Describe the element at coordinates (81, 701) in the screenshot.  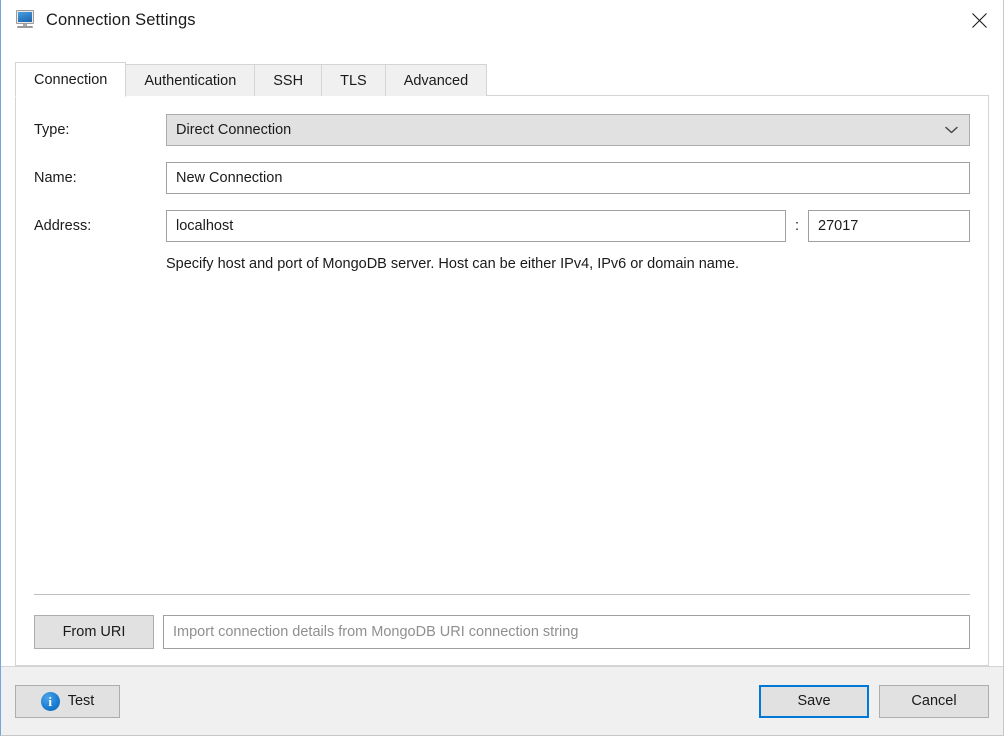
I see `test-button-label: Test` at that location.